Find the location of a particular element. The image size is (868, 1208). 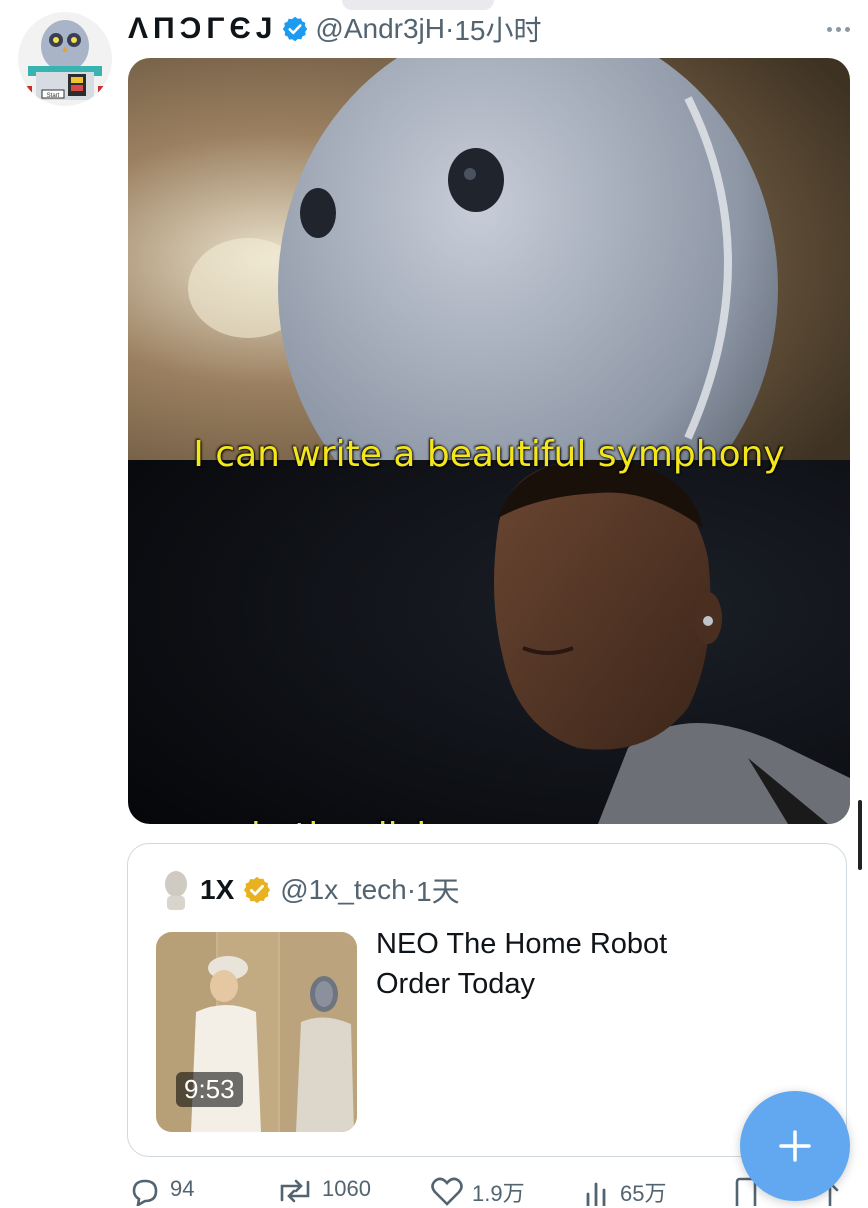

quoted-avatar is located at coordinates (176, 890).